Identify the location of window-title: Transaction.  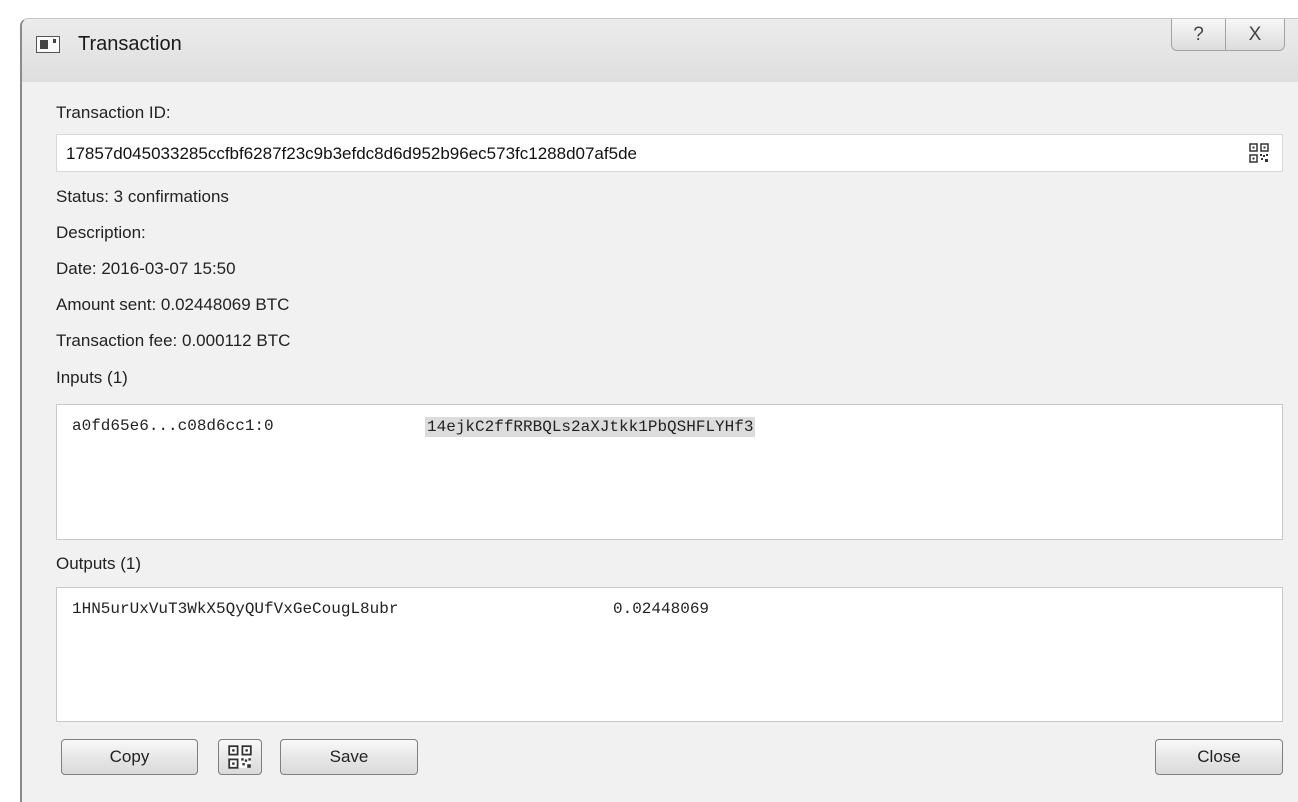
(130, 44).